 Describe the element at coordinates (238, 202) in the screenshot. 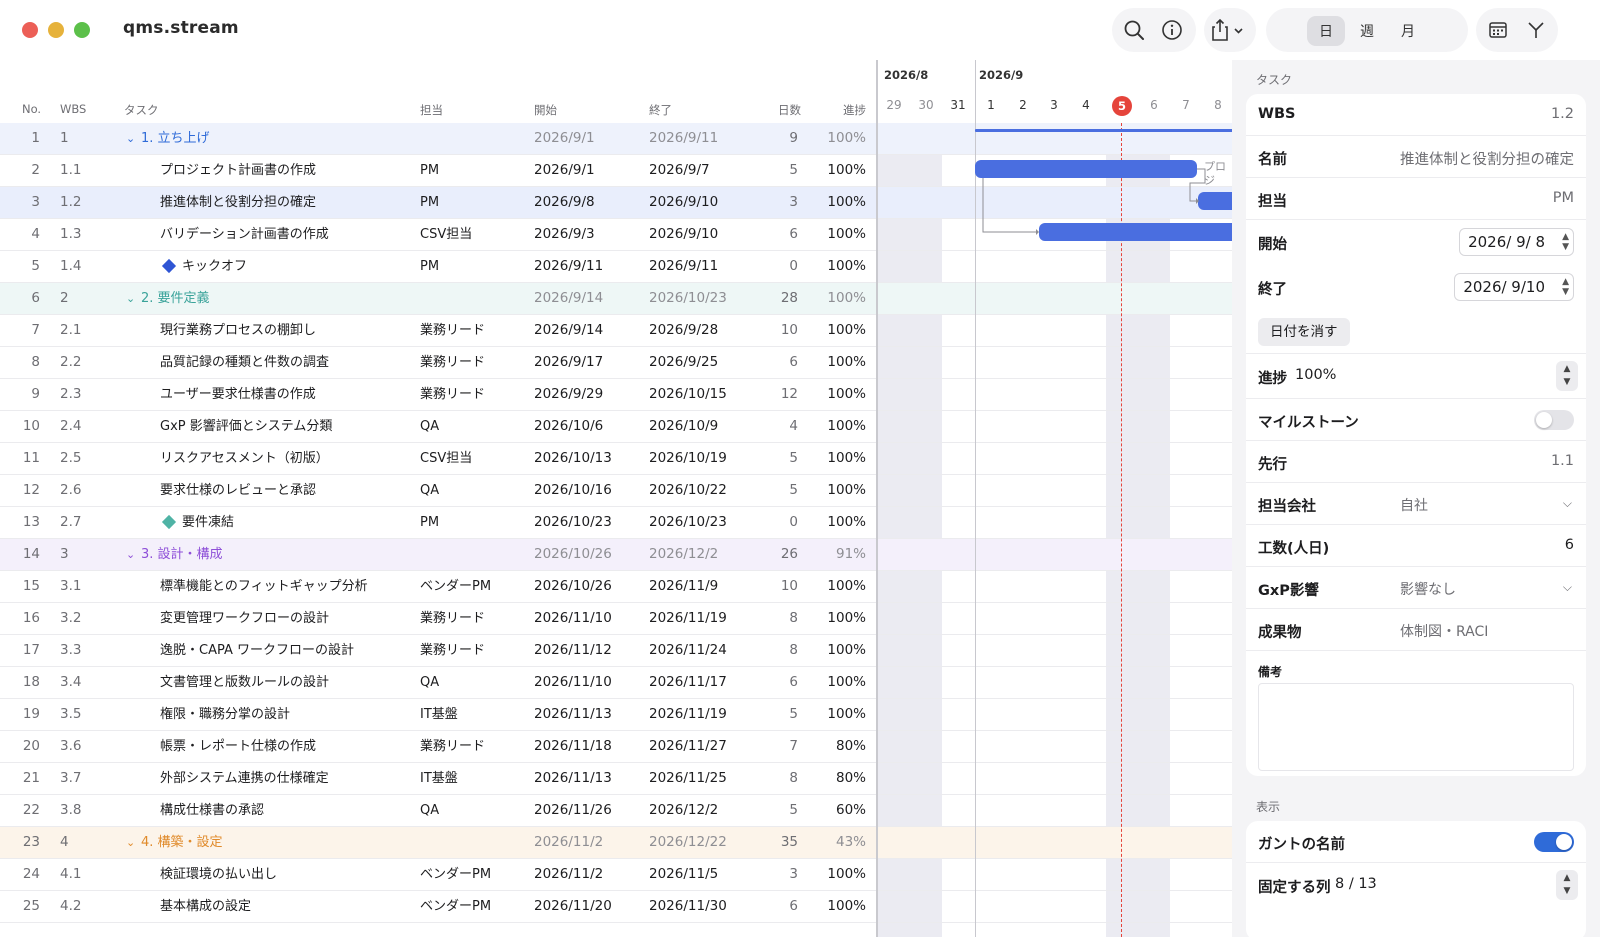

I see `task-name-cell: 推進体制と役割分担の確定` at that location.